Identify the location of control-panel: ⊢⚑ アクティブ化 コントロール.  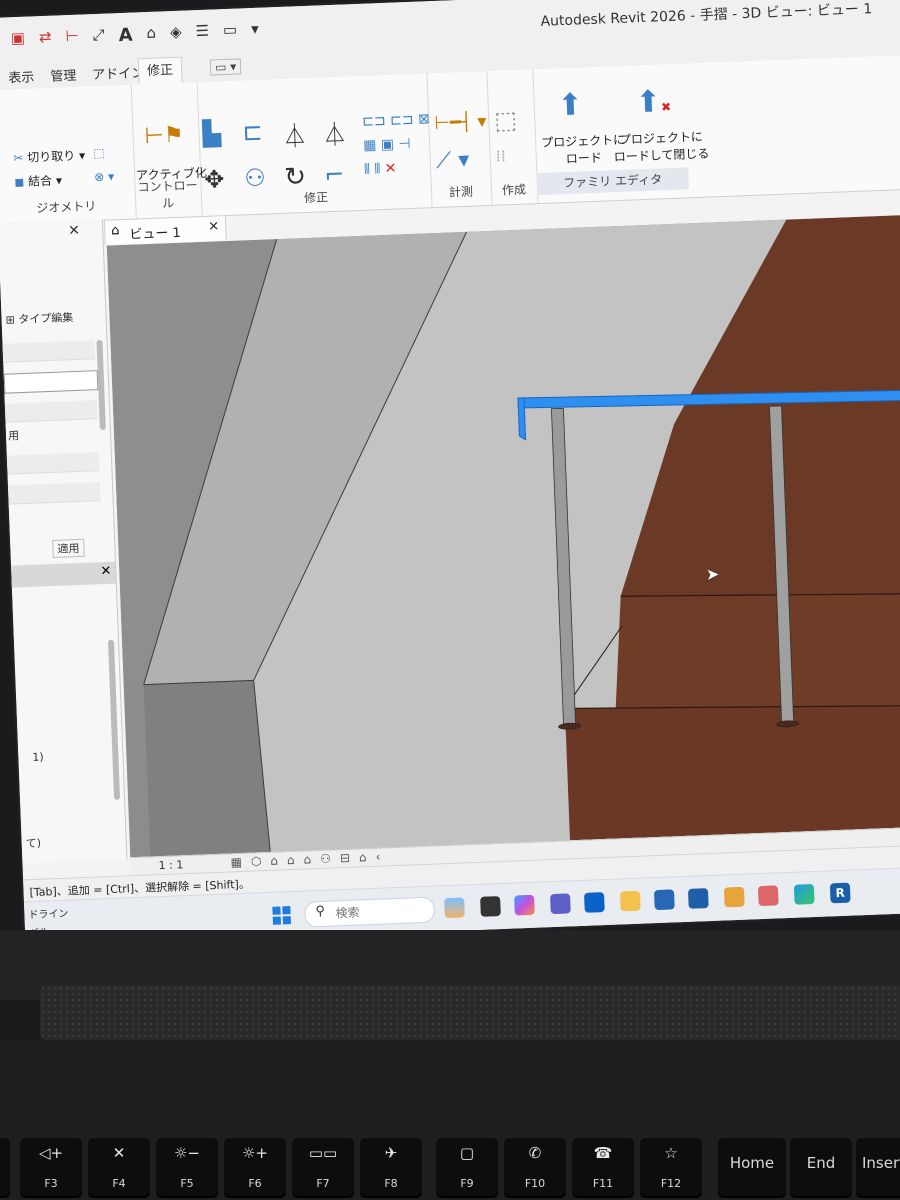
(168, 150).